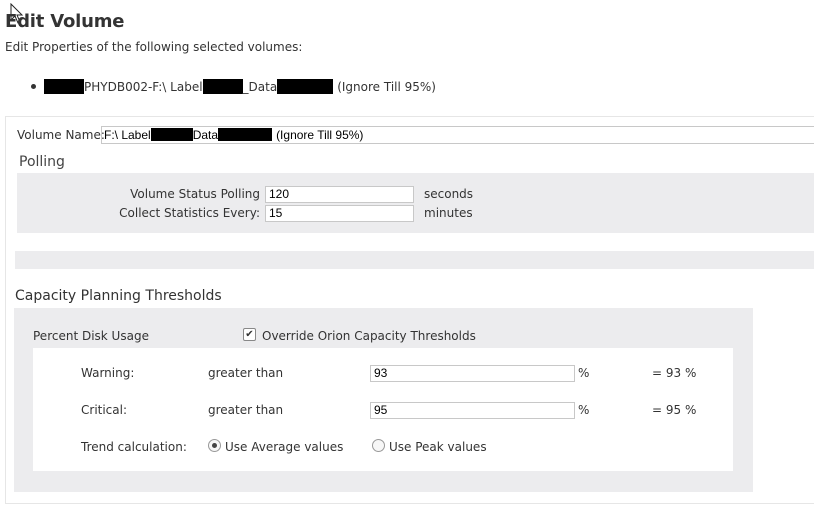 The height and width of the screenshot is (511, 814). Describe the element at coordinates (472, 373) in the screenshot. I see `warning-threshold-input: 93` at that location.